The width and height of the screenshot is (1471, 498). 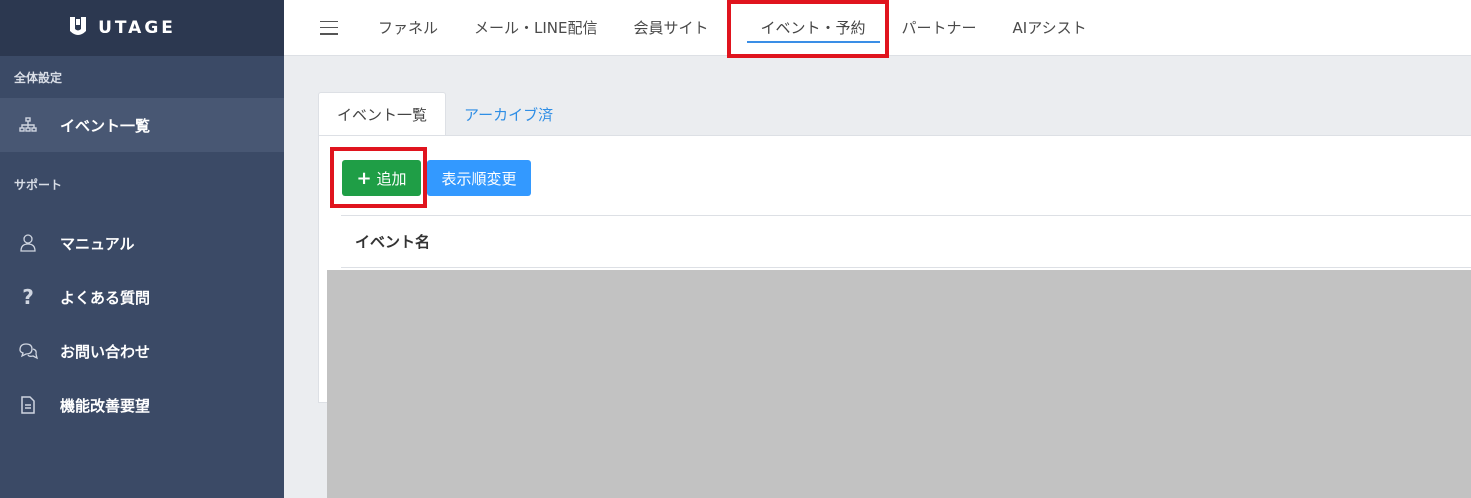 I want to click on sidebar-item-label: お問い合わせ, so click(x=105, y=351).